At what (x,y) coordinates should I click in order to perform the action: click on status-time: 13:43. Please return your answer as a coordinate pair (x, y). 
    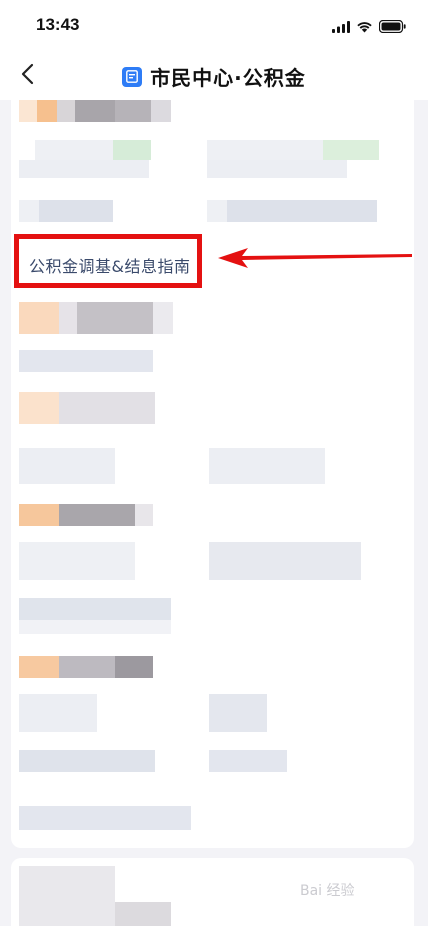
    Looking at the image, I should click on (58, 24).